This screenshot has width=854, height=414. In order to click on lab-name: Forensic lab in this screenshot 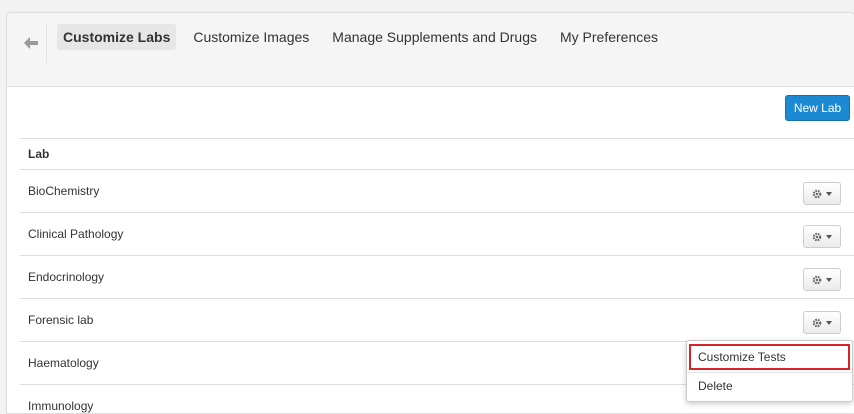, I will do `click(61, 320)`.